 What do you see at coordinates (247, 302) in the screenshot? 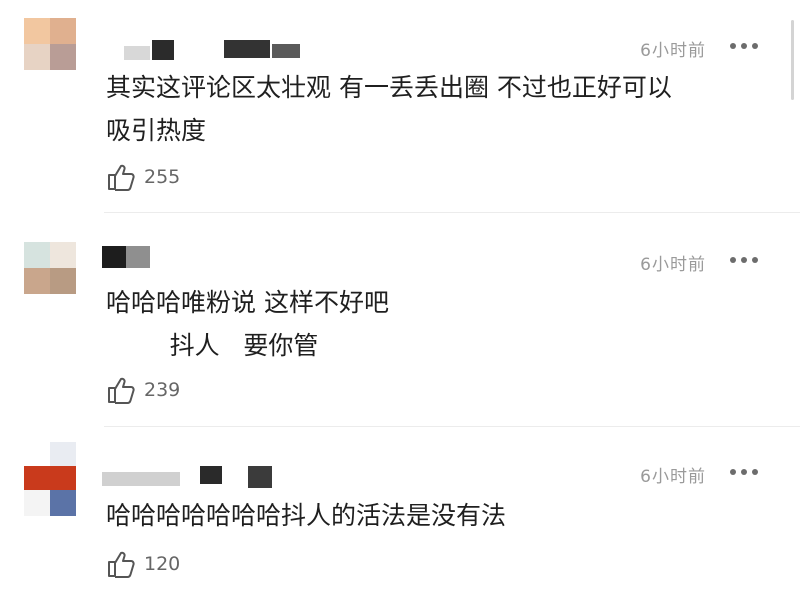
I see `comment-text-line: 哈哈哈唯粉说 这样不好吧` at bounding box center [247, 302].